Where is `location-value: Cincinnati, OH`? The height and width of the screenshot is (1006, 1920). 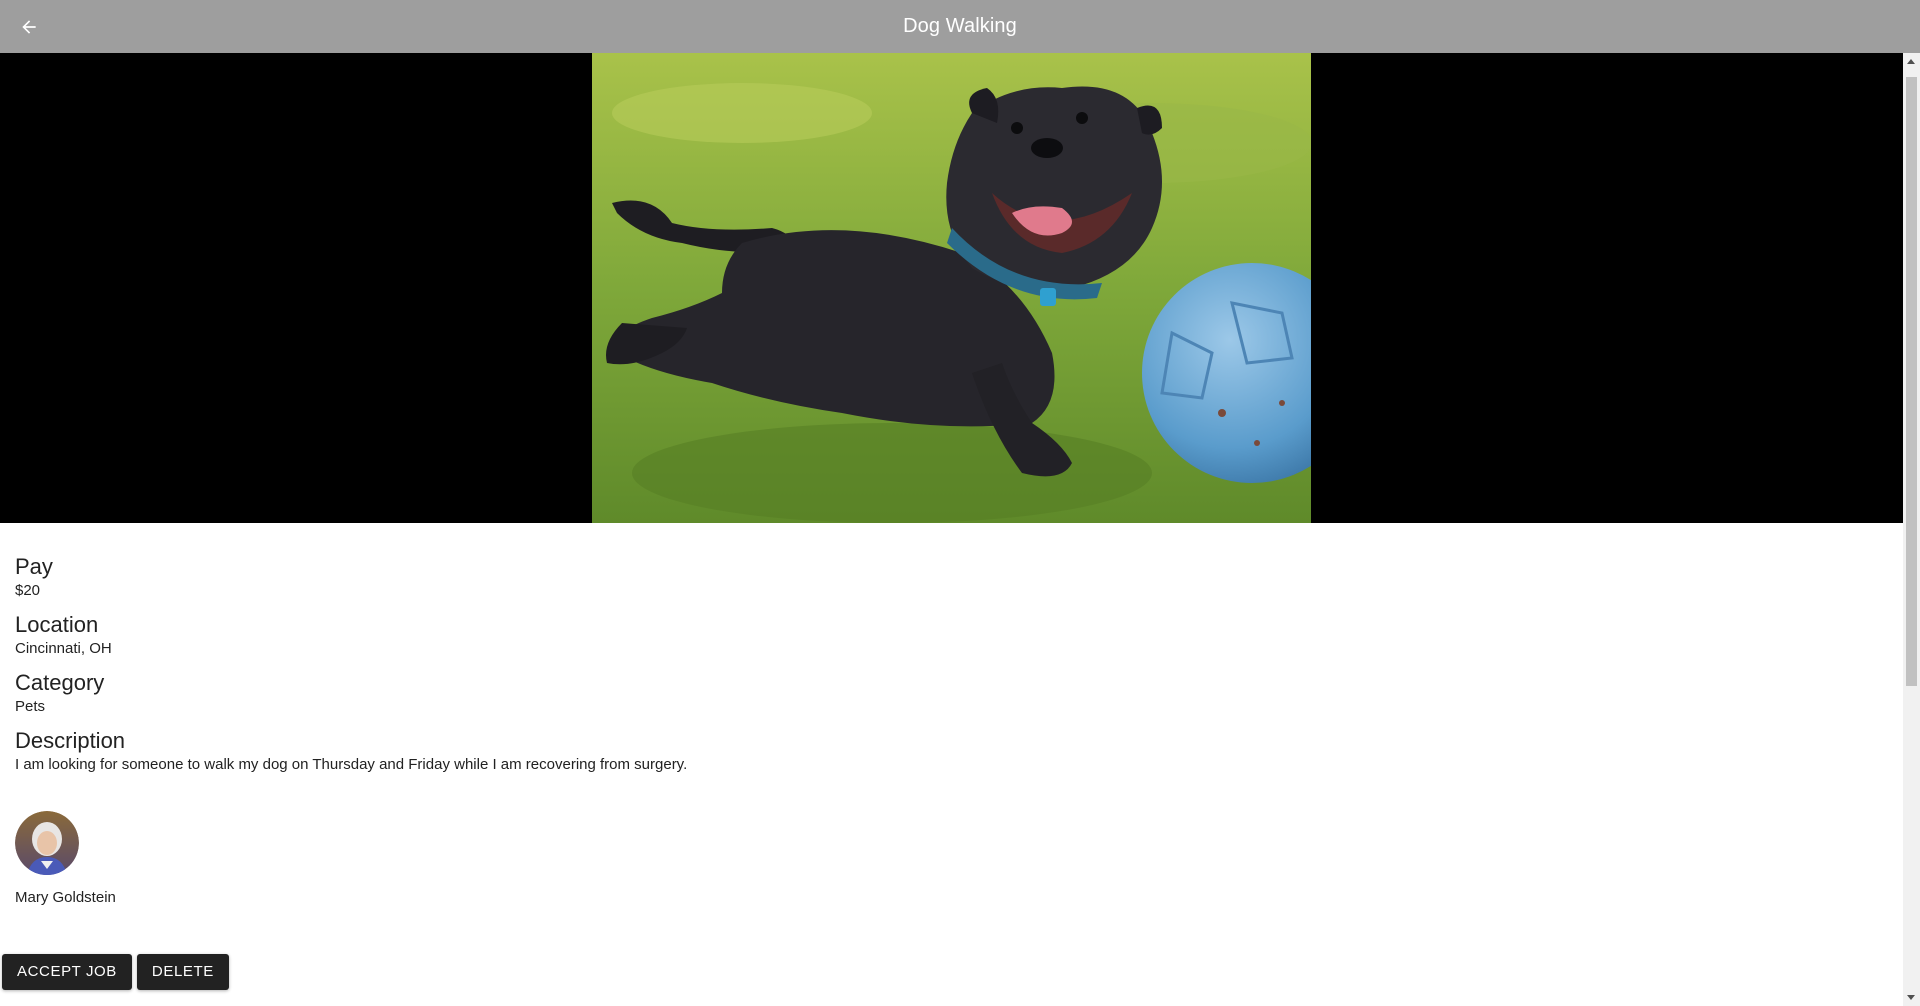 location-value: Cincinnati, OH is located at coordinates (63, 648).